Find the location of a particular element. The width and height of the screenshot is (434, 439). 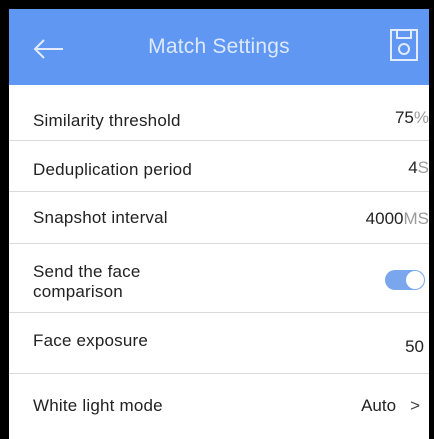

setting-value: 4 is located at coordinates (413, 167).